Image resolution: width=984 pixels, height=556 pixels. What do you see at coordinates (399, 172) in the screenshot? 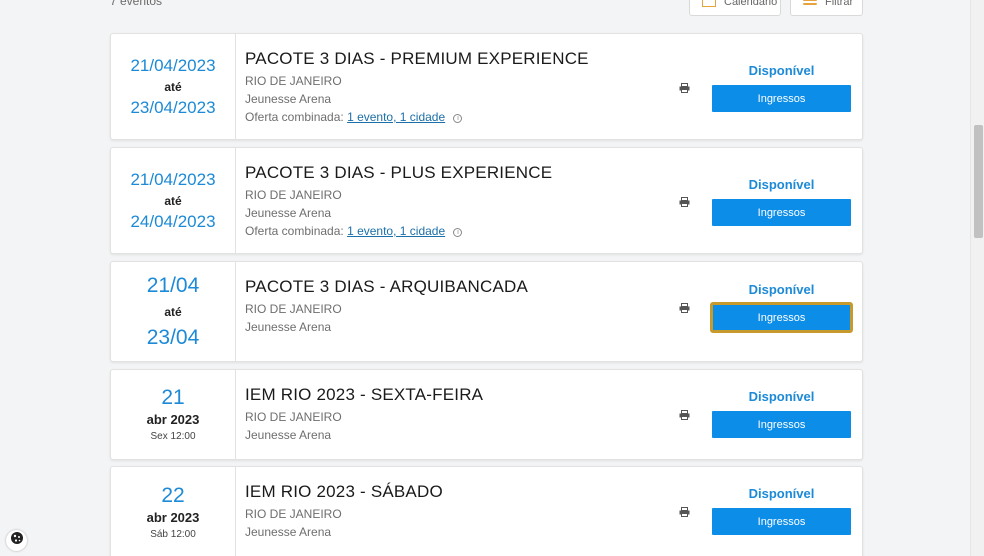
I see `event-title: PACOTE 3 DIAS - PLUS EXPERIENCE` at bounding box center [399, 172].